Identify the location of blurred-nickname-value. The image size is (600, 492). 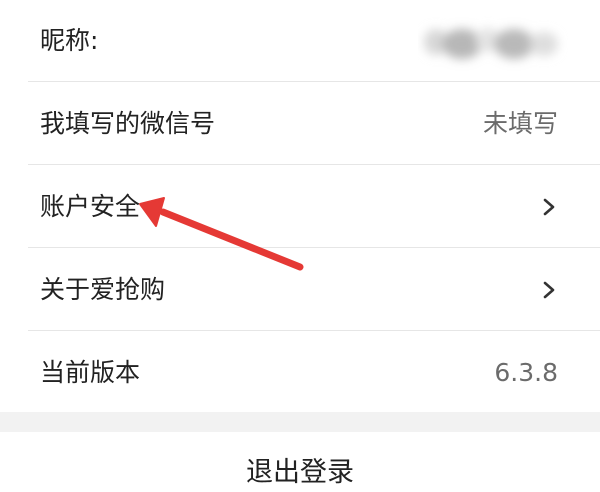
(491, 43).